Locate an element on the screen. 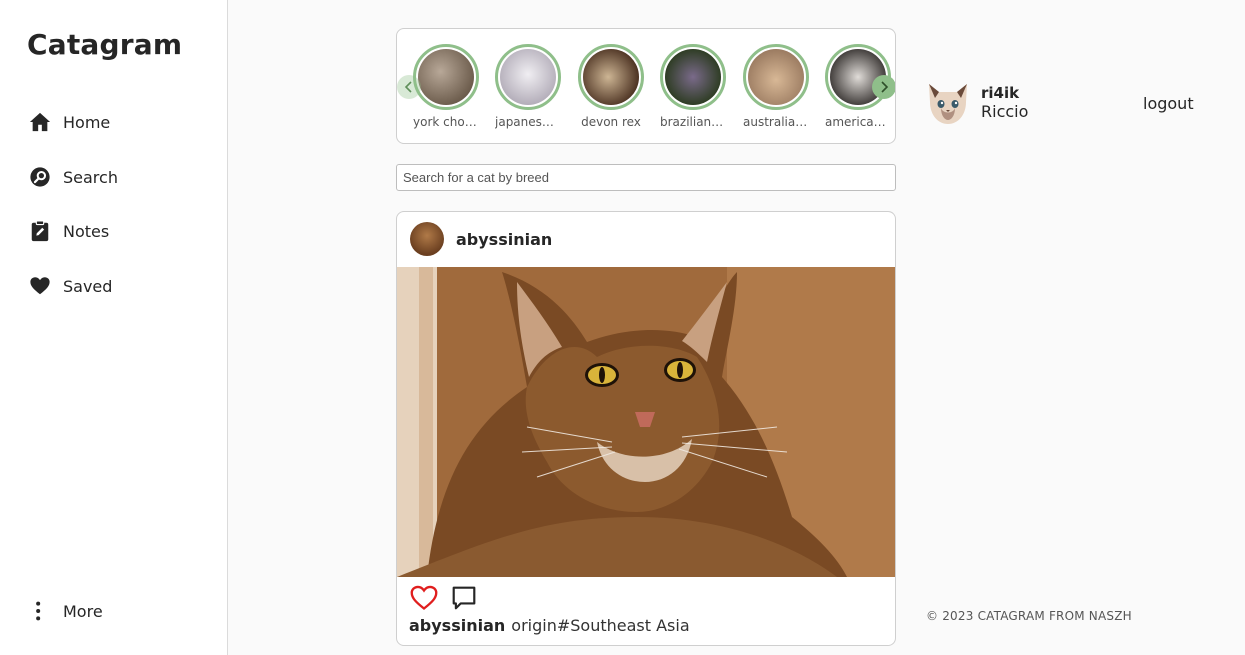 The width and height of the screenshot is (1245, 655). sidebar-item-more: More is located at coordinates (65, 611).